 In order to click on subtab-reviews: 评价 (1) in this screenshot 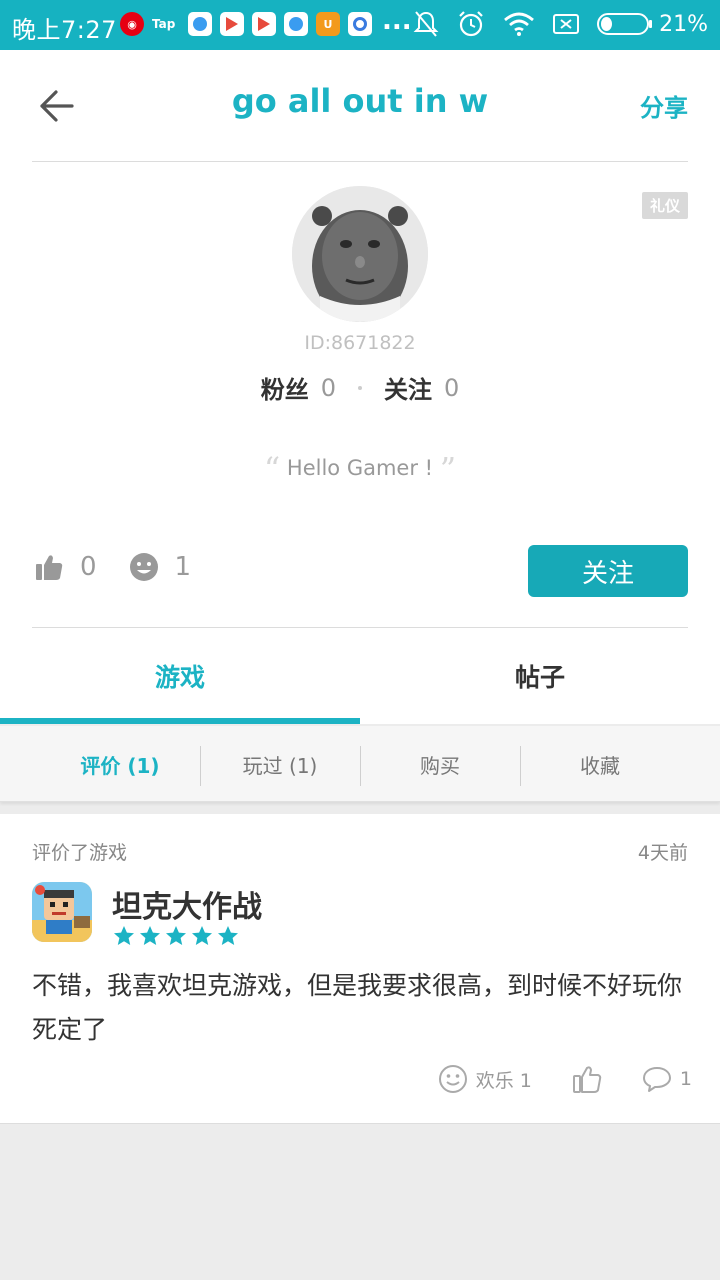, I will do `click(120, 764)`.